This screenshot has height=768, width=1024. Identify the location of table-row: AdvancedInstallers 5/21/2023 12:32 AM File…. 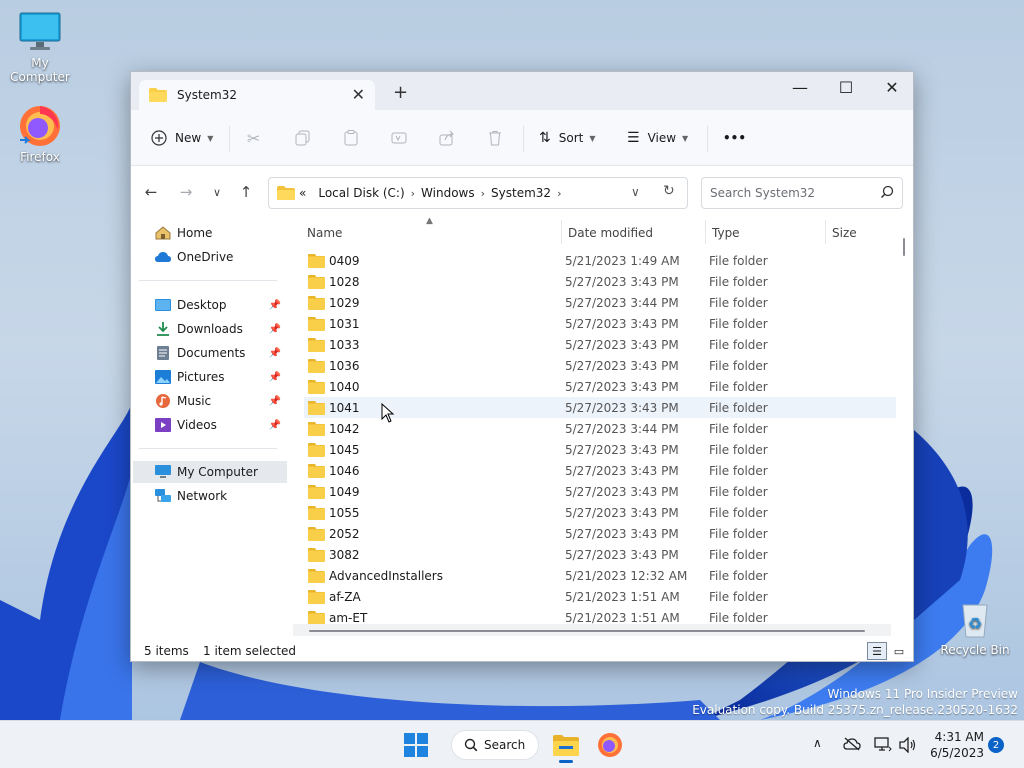
(600, 575).